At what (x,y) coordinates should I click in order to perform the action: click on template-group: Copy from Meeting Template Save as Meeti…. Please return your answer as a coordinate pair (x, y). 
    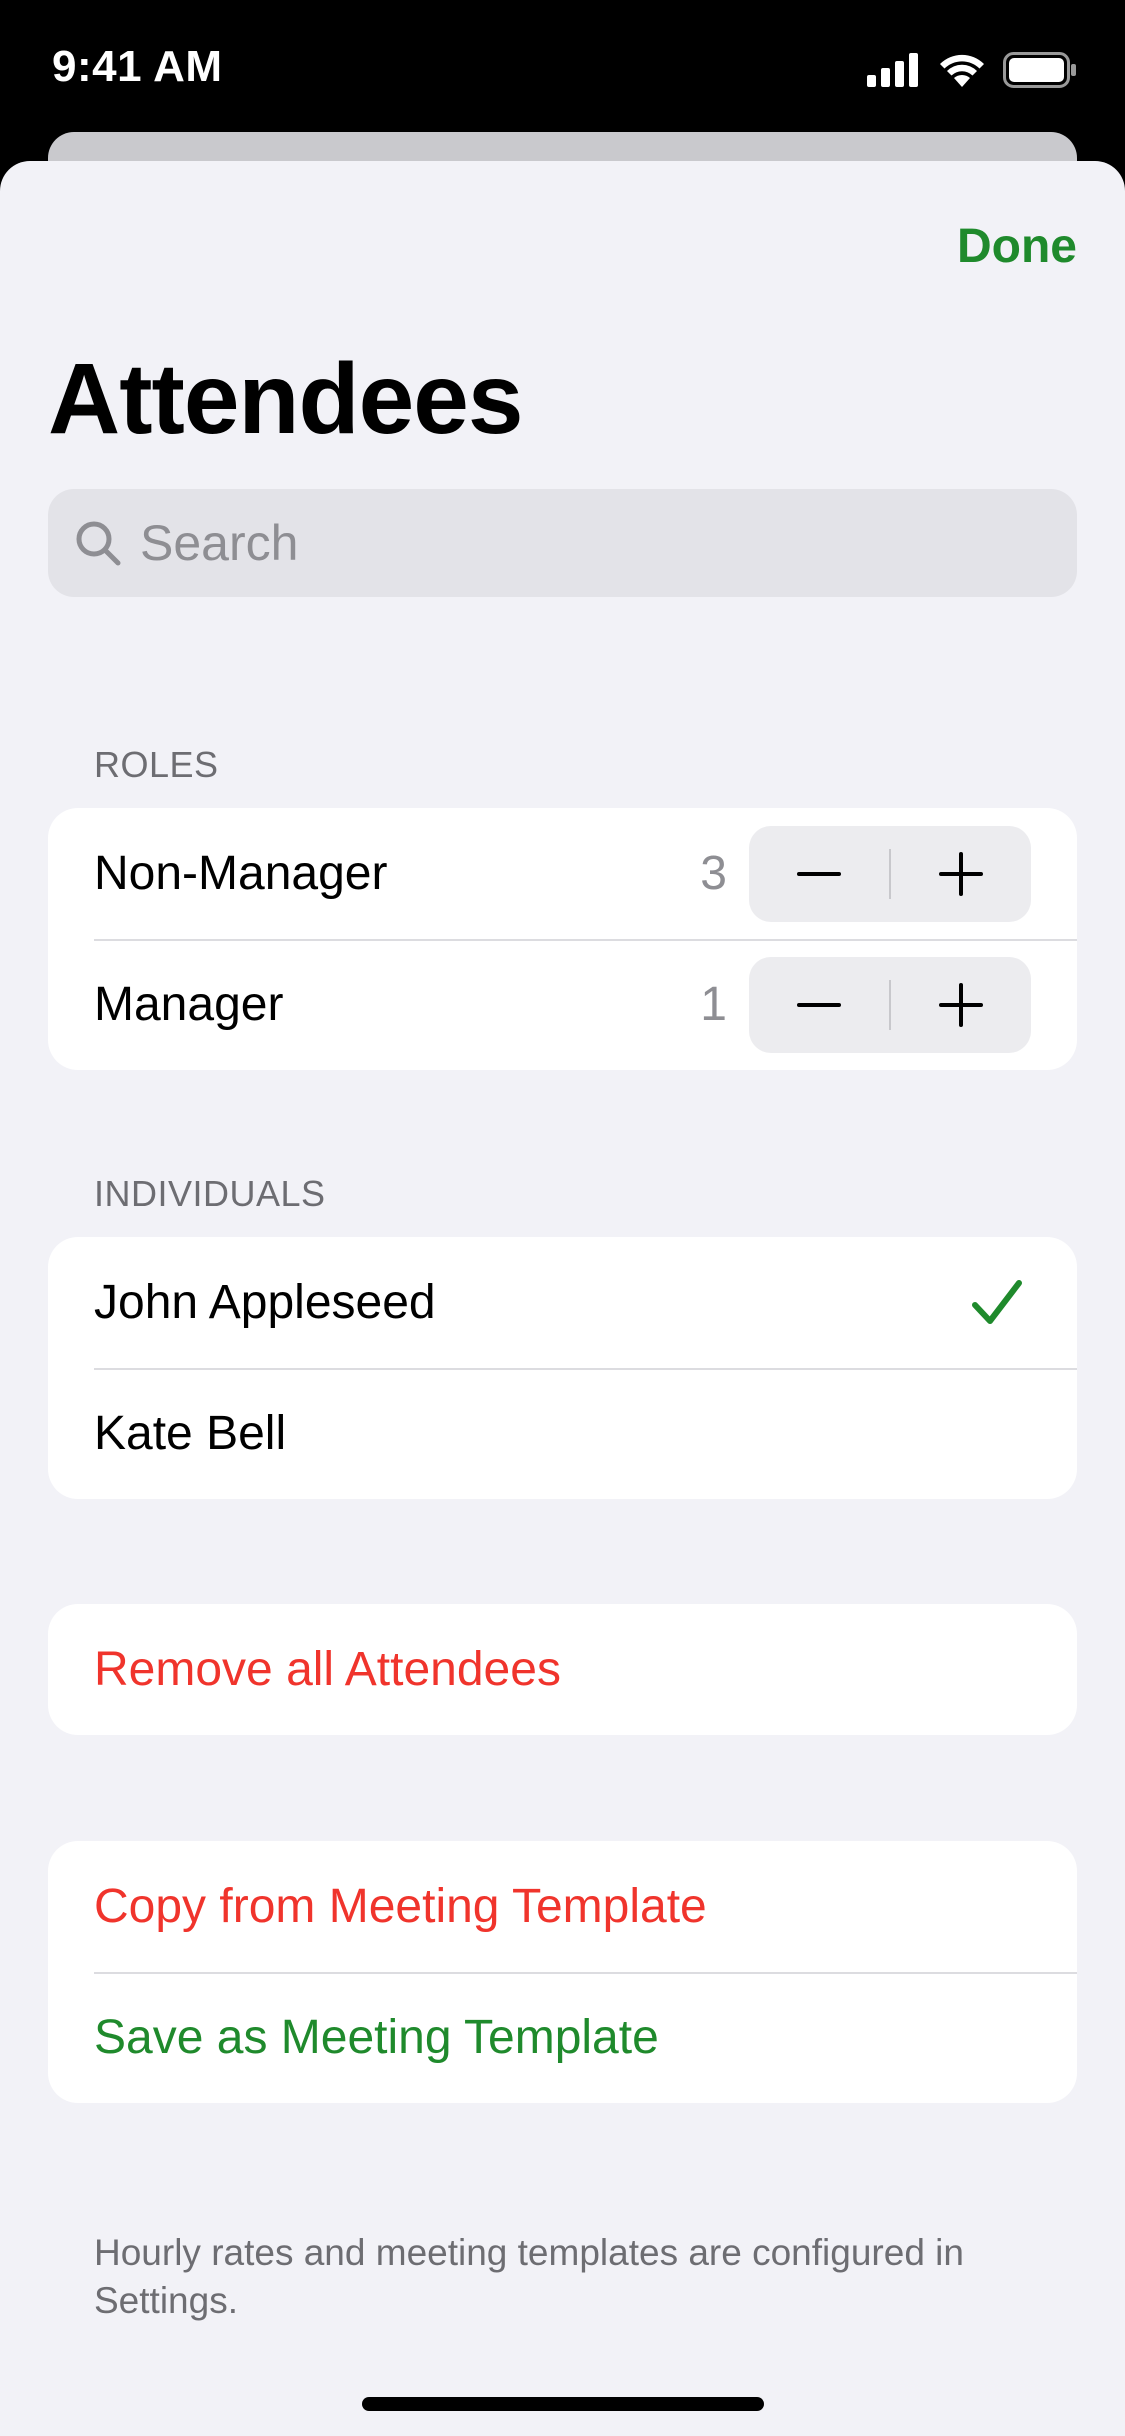
    Looking at the image, I should click on (562, 1972).